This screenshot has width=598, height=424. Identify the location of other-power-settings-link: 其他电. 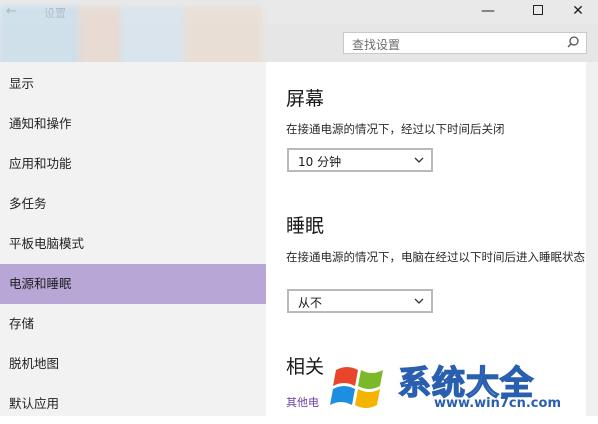
(302, 402).